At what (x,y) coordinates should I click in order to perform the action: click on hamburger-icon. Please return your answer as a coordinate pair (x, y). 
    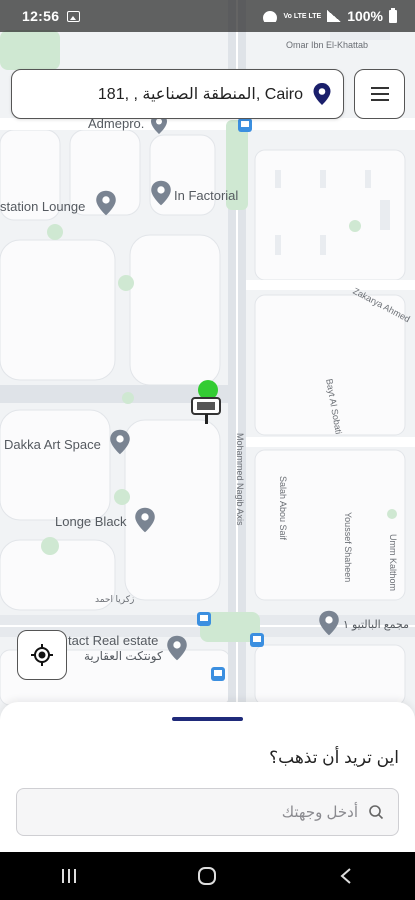
    Looking at the image, I should click on (379, 88).